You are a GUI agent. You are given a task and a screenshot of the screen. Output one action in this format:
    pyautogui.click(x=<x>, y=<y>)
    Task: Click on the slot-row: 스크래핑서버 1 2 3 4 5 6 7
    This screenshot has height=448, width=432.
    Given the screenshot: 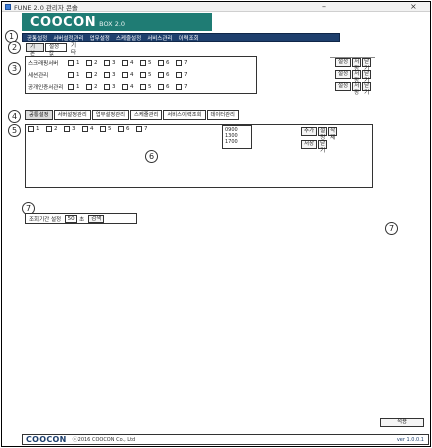 What is the action you would take?
    pyautogui.click(x=110, y=63)
    